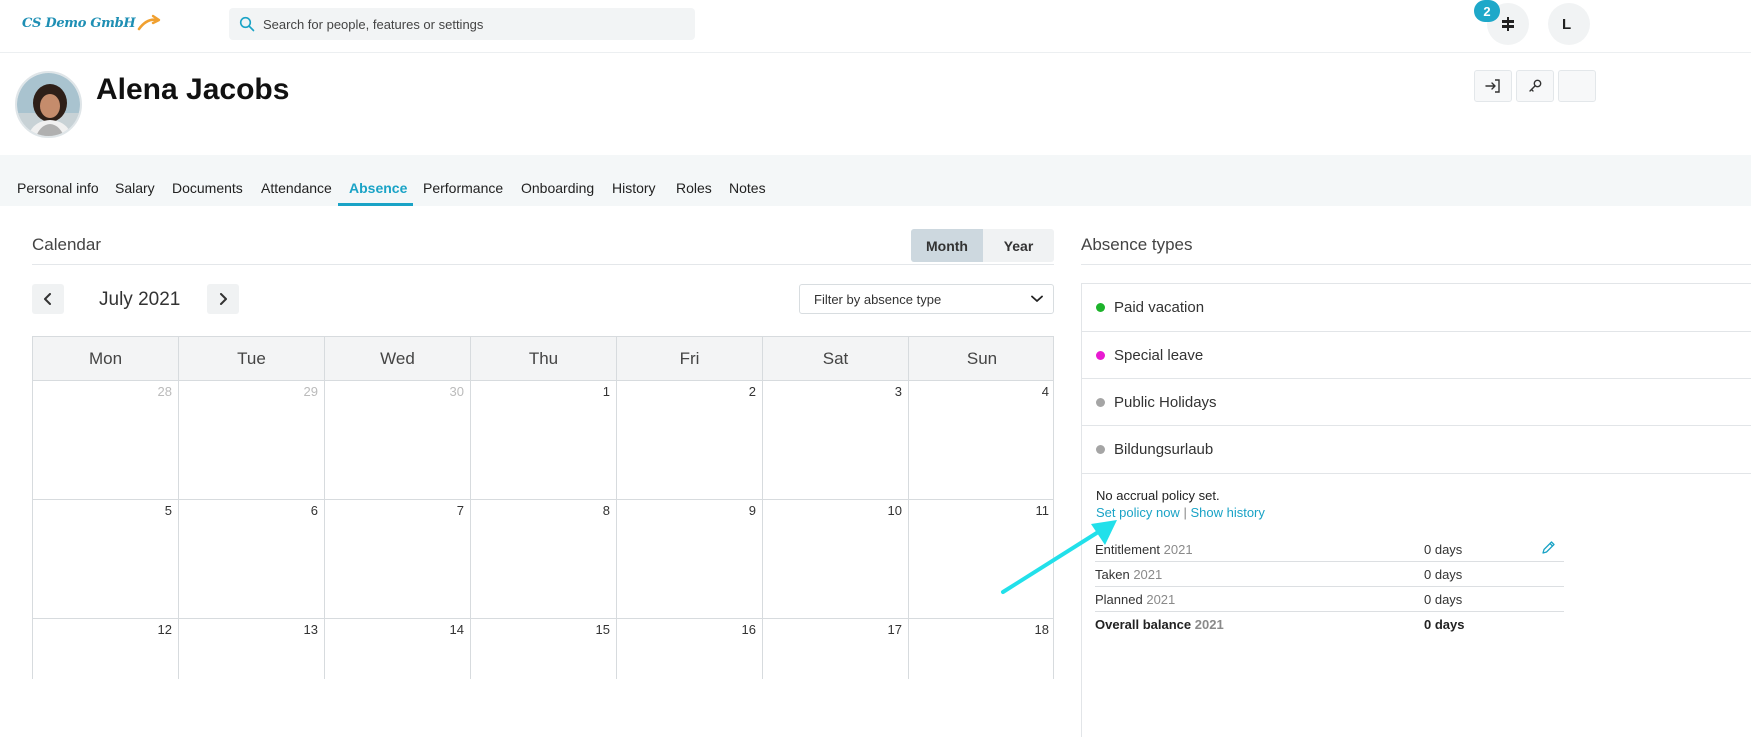  I want to click on tab-history: History, so click(634, 188).